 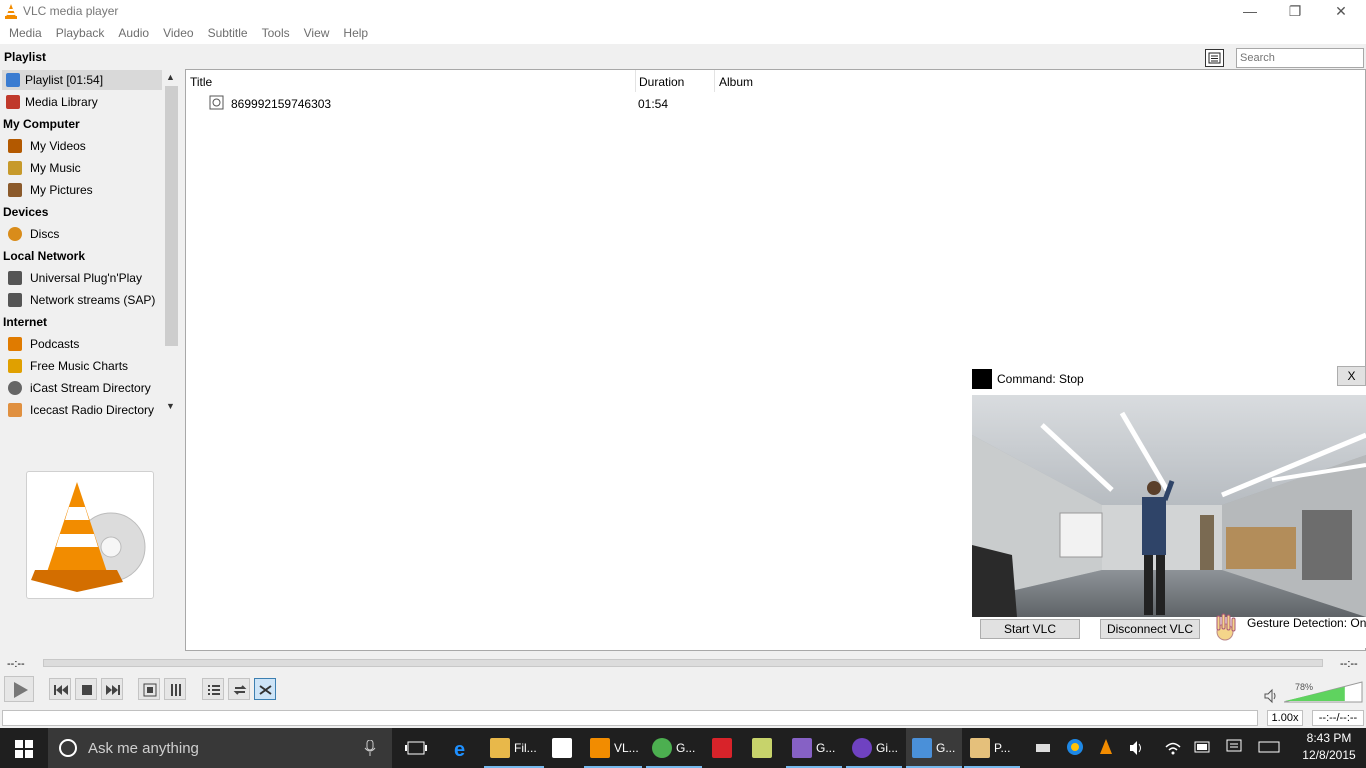 What do you see at coordinates (86, 689) in the screenshot?
I see `stop-button` at bounding box center [86, 689].